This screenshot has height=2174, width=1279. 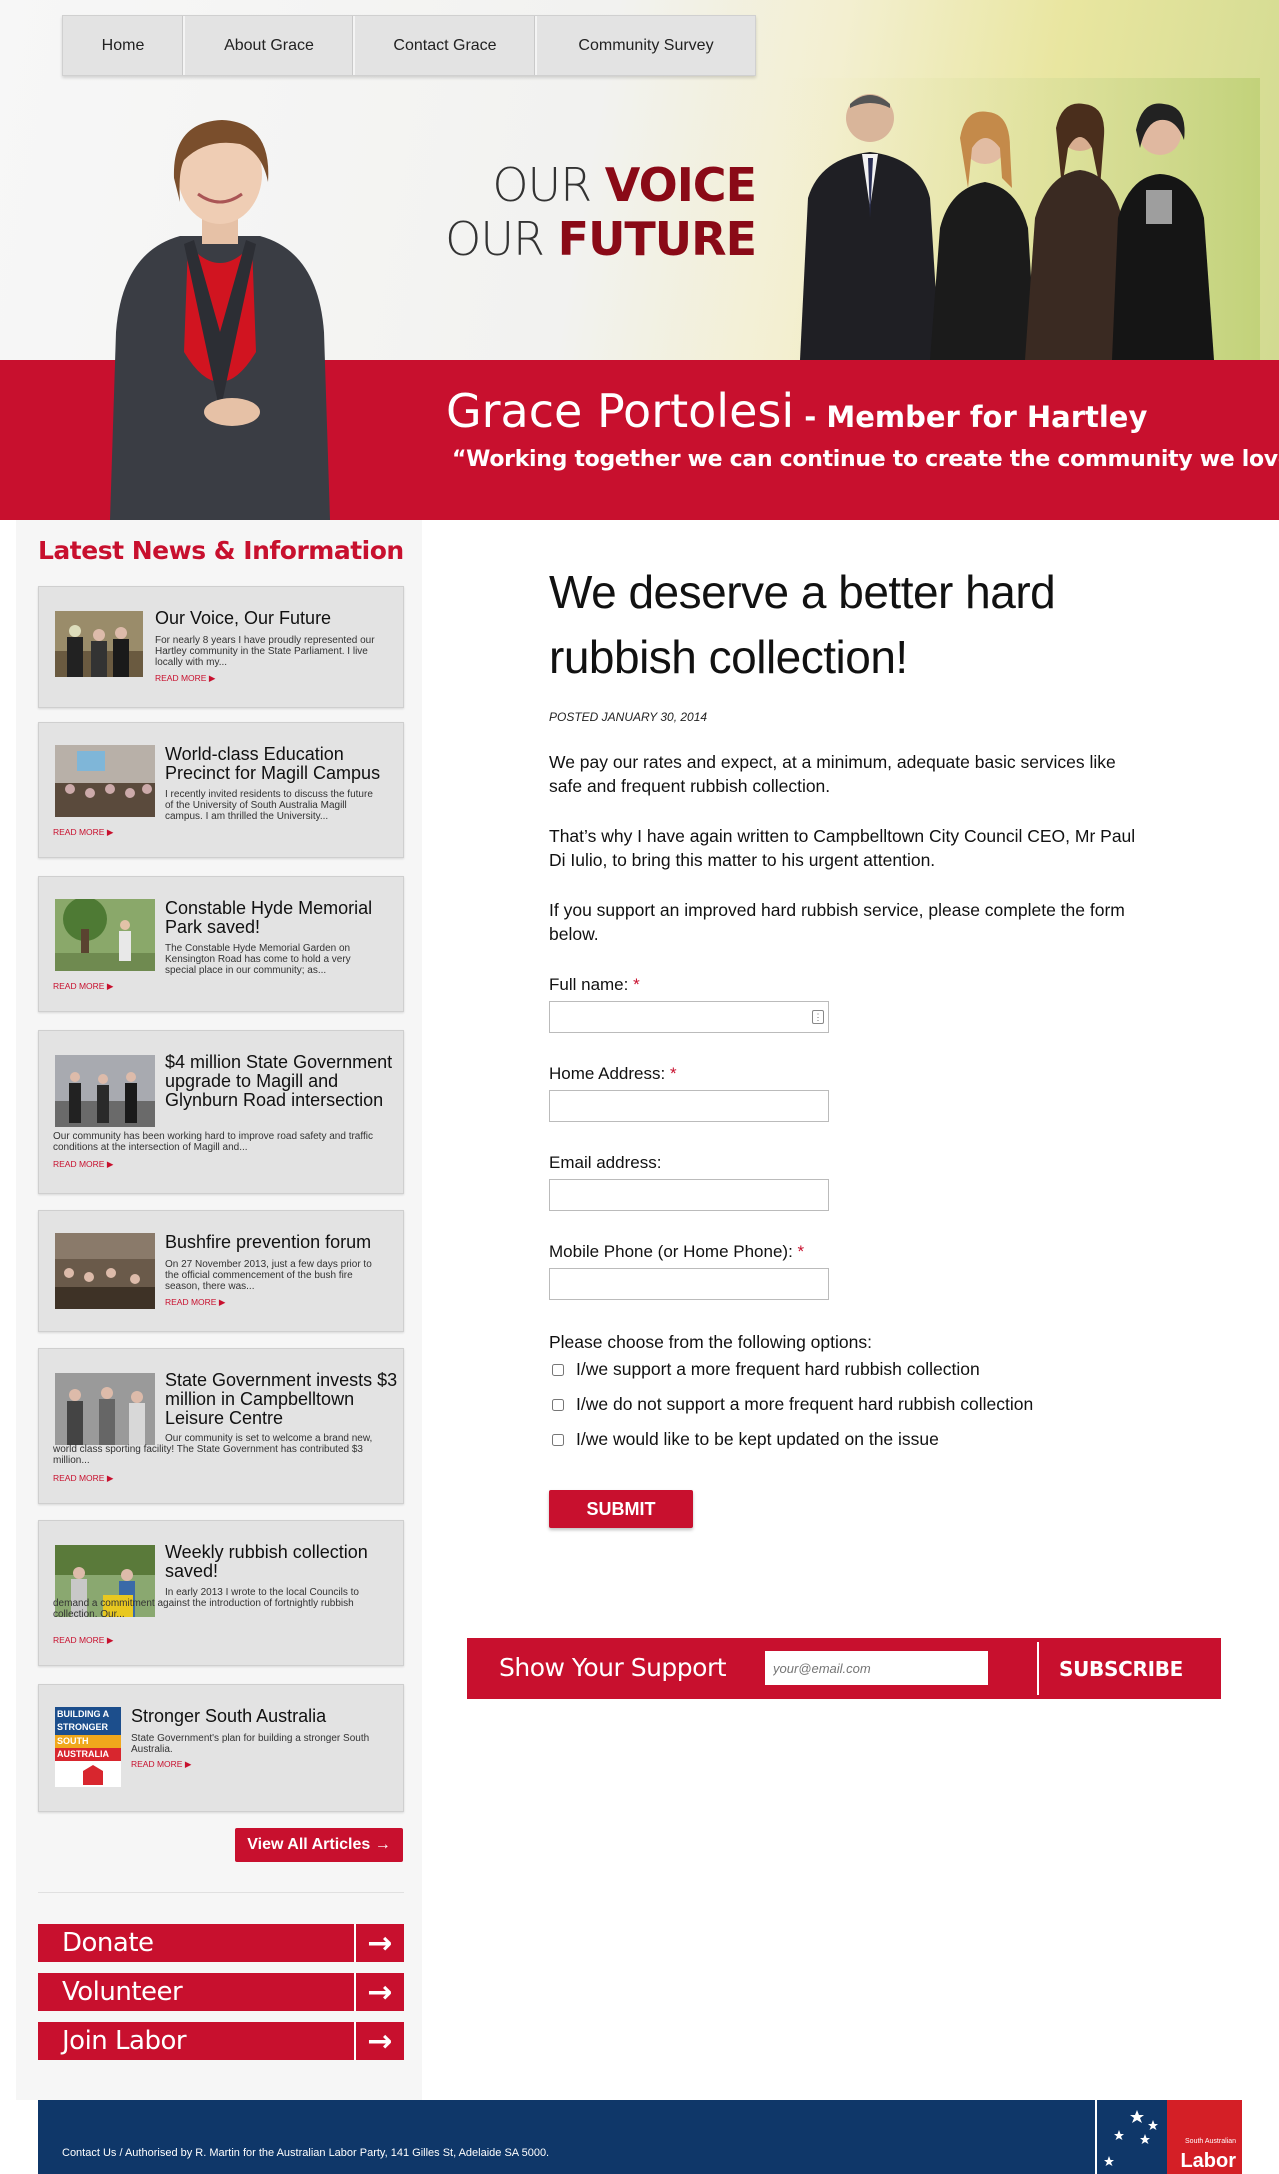 What do you see at coordinates (613, 1667) in the screenshot?
I see `support-title: Show Your Support` at bounding box center [613, 1667].